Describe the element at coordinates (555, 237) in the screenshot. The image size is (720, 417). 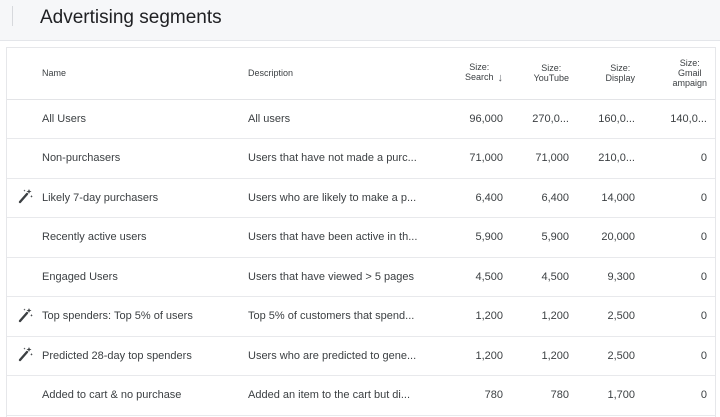
I see `size-youtube-value: 5,900` at that location.